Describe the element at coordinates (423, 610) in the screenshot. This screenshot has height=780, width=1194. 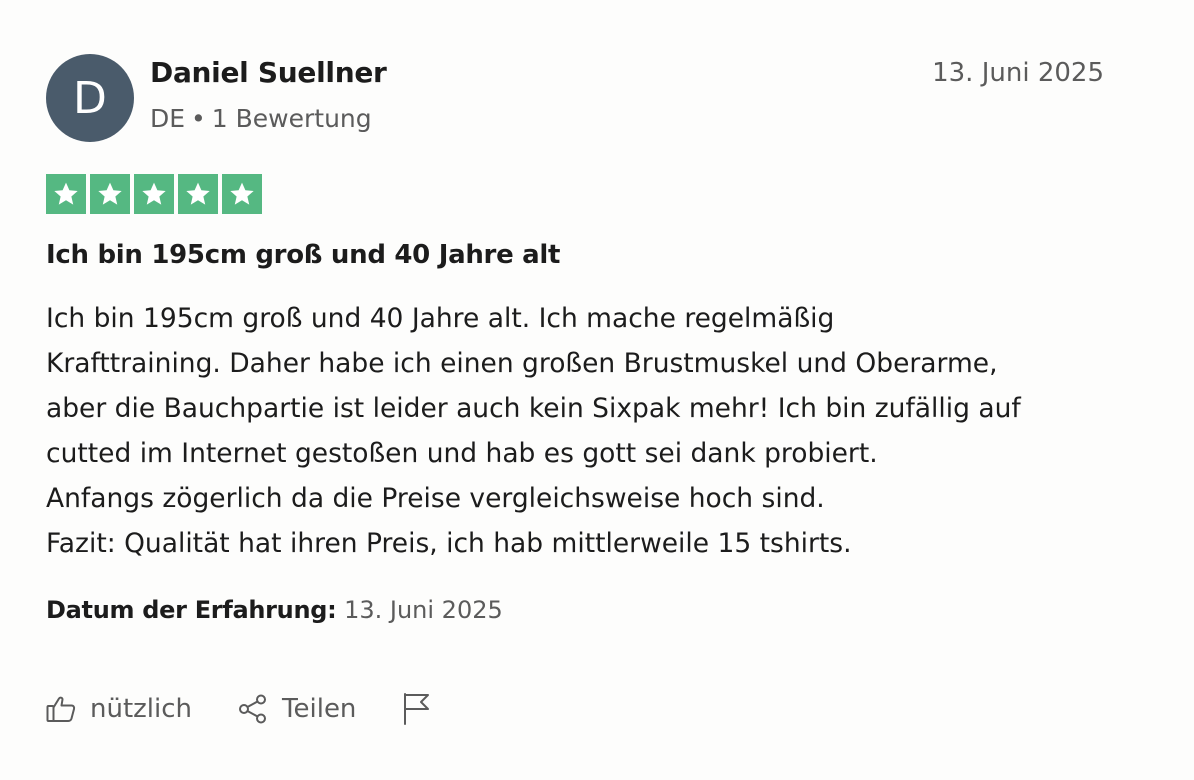
I see `experience-date-value: 13. Juni 2025` at that location.